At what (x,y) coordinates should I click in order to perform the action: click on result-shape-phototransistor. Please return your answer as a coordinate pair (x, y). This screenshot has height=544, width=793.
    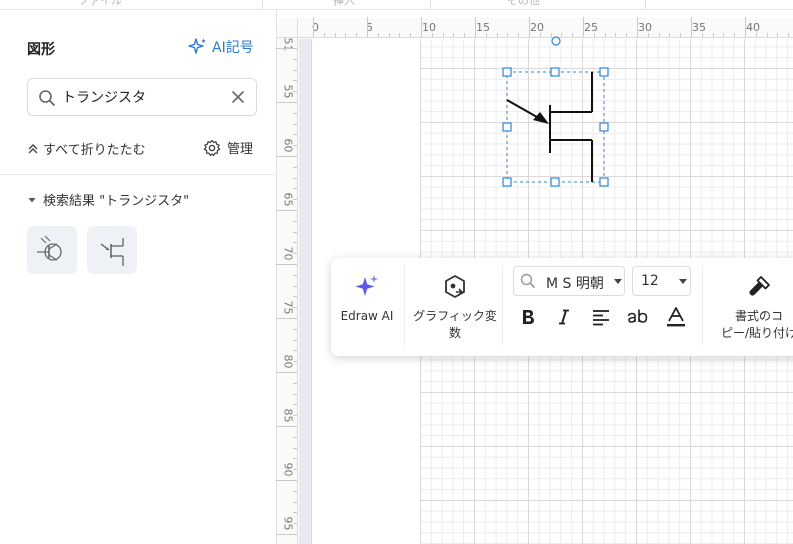
    Looking at the image, I should click on (52, 250).